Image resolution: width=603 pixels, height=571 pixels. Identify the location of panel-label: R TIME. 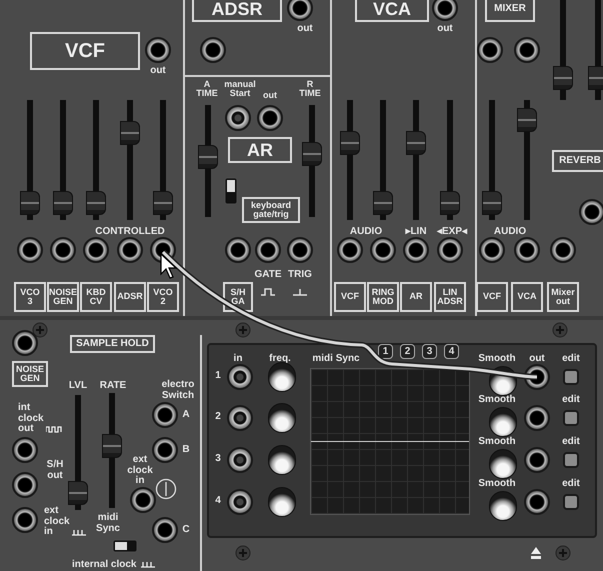
(310, 89).